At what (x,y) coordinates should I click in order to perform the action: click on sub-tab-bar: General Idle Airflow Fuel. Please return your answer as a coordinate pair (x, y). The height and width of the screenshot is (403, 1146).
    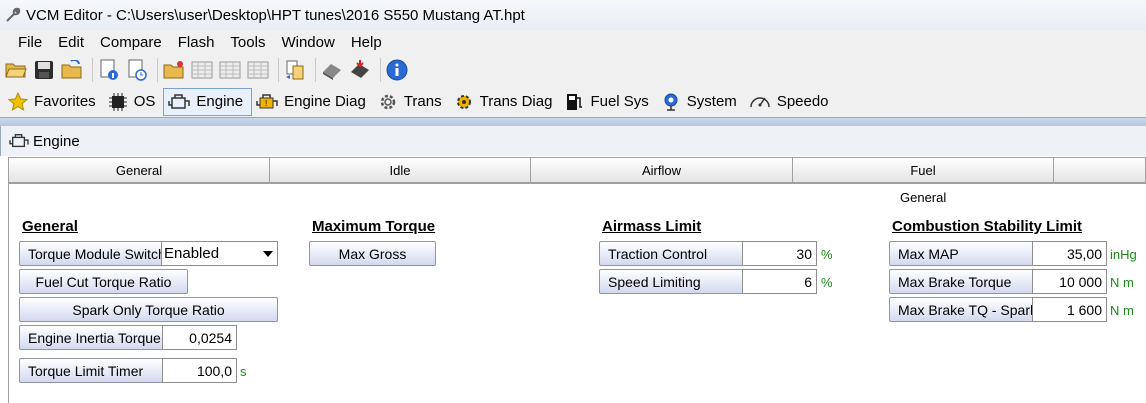
    Looking at the image, I should click on (577, 170).